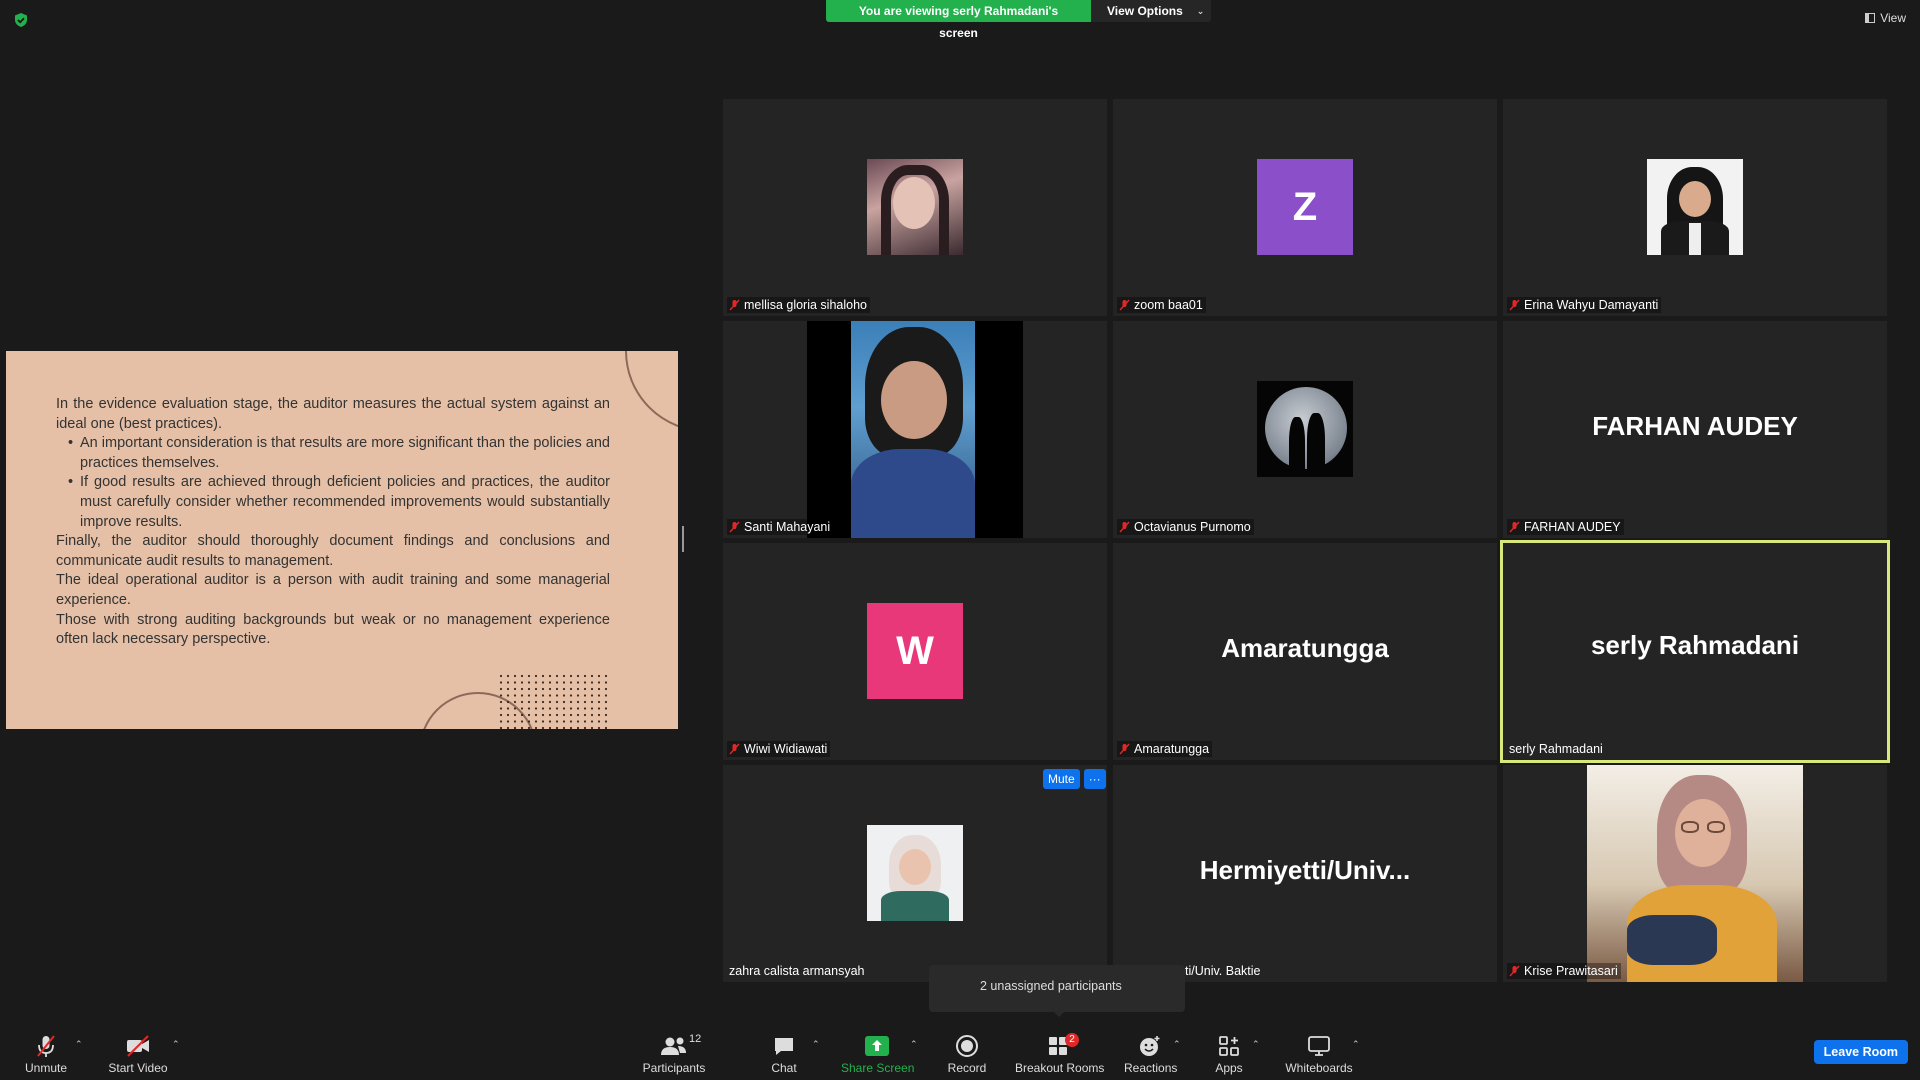  What do you see at coordinates (1094, 779) in the screenshot?
I see `more-options-button: ···` at bounding box center [1094, 779].